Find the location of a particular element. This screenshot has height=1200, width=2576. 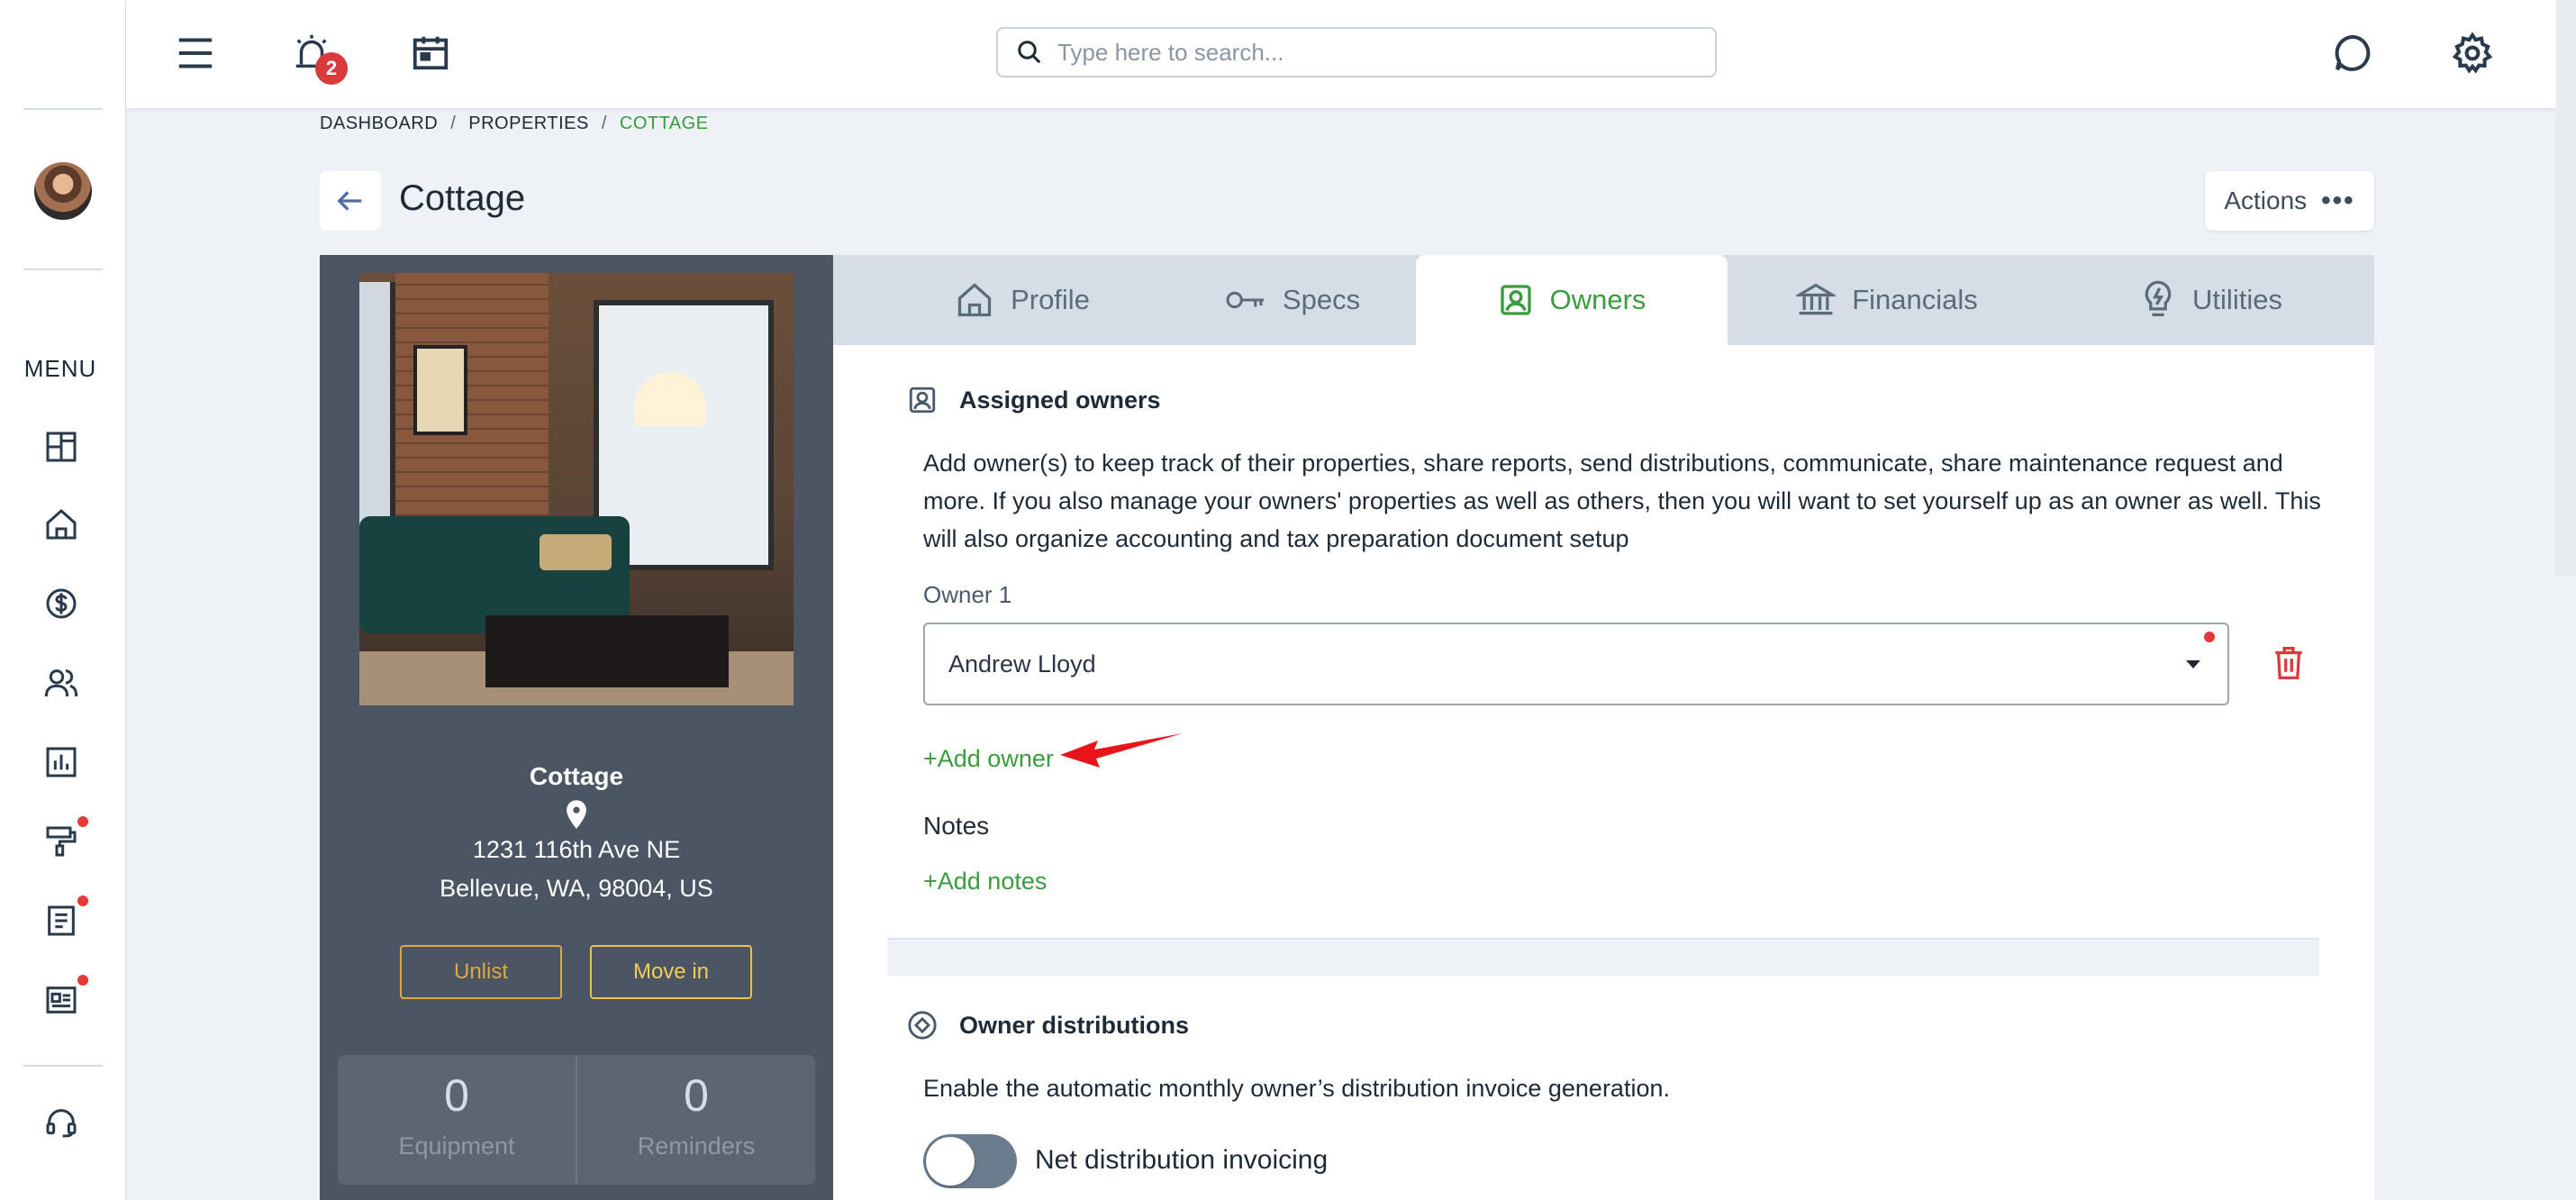

tab-specs: Specs is located at coordinates (1292, 300).